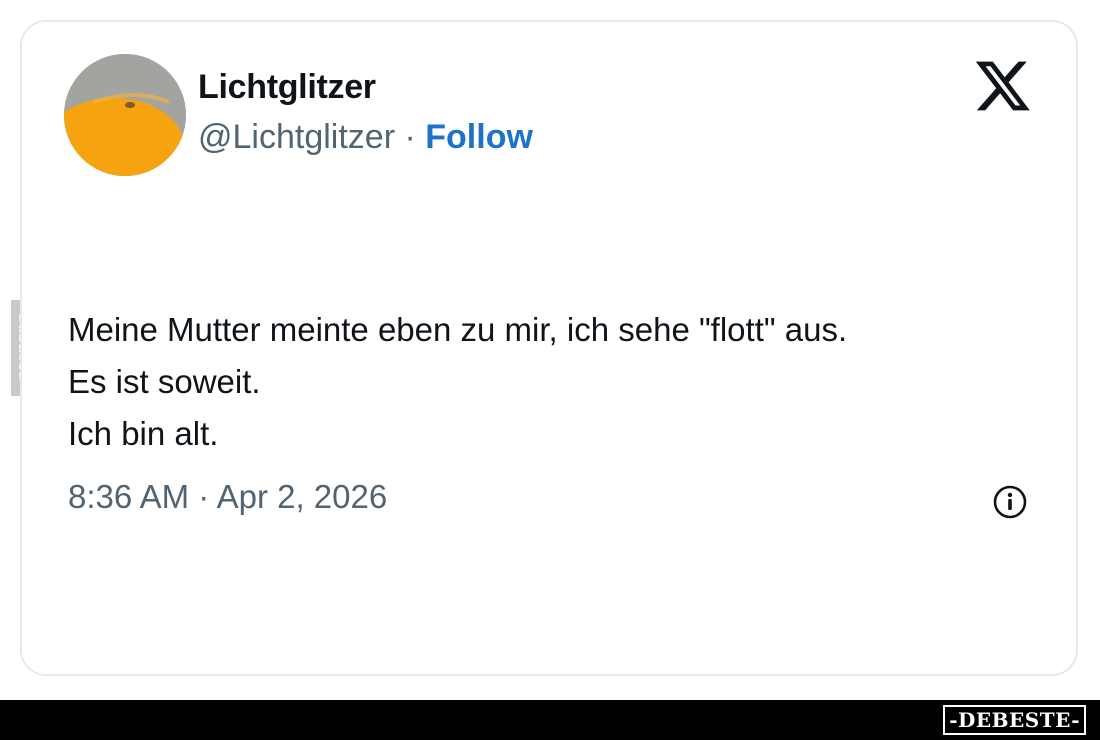 The width and height of the screenshot is (1100, 740). Describe the element at coordinates (479, 137) in the screenshot. I see `follow-button: Follow` at that location.